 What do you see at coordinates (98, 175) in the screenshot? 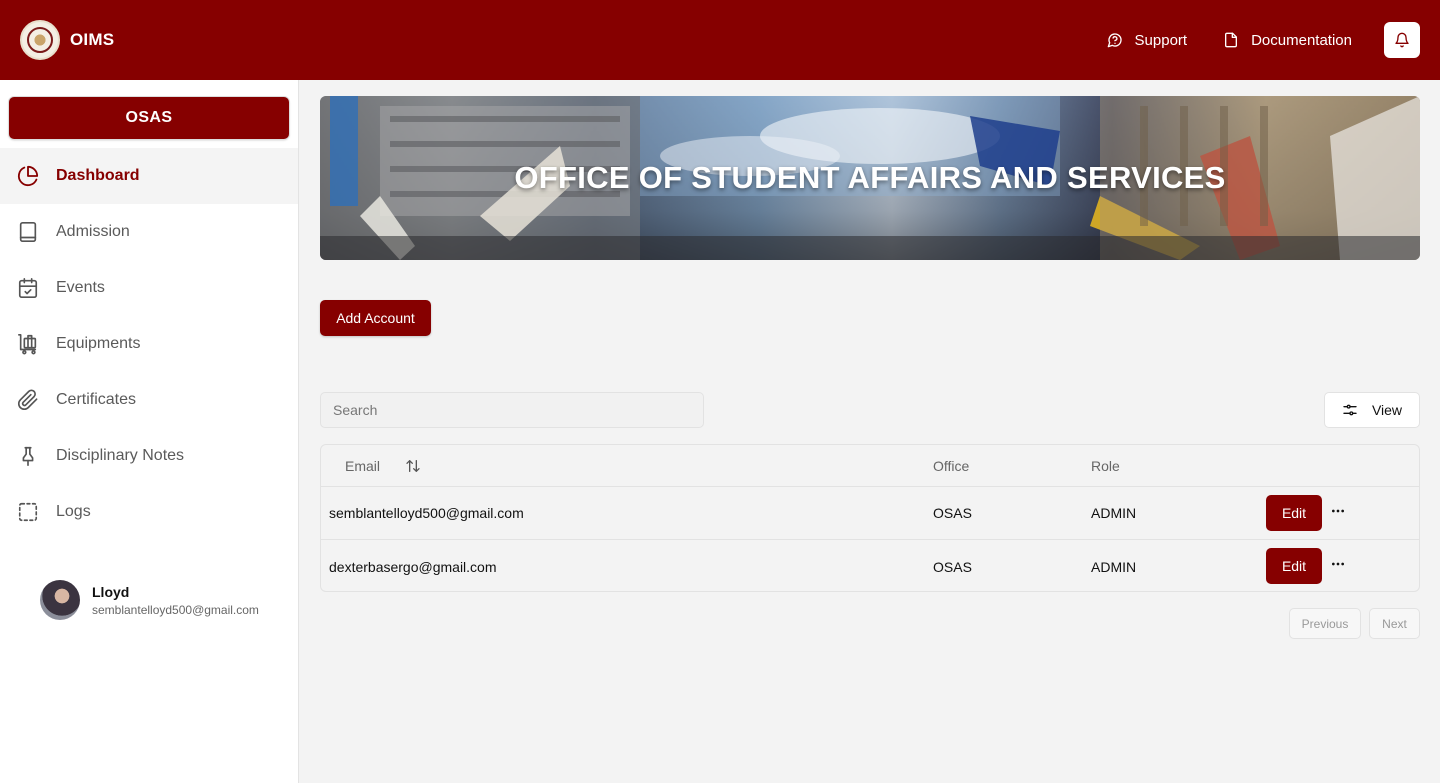
I see `sidebar-item-label: Dashboard` at bounding box center [98, 175].